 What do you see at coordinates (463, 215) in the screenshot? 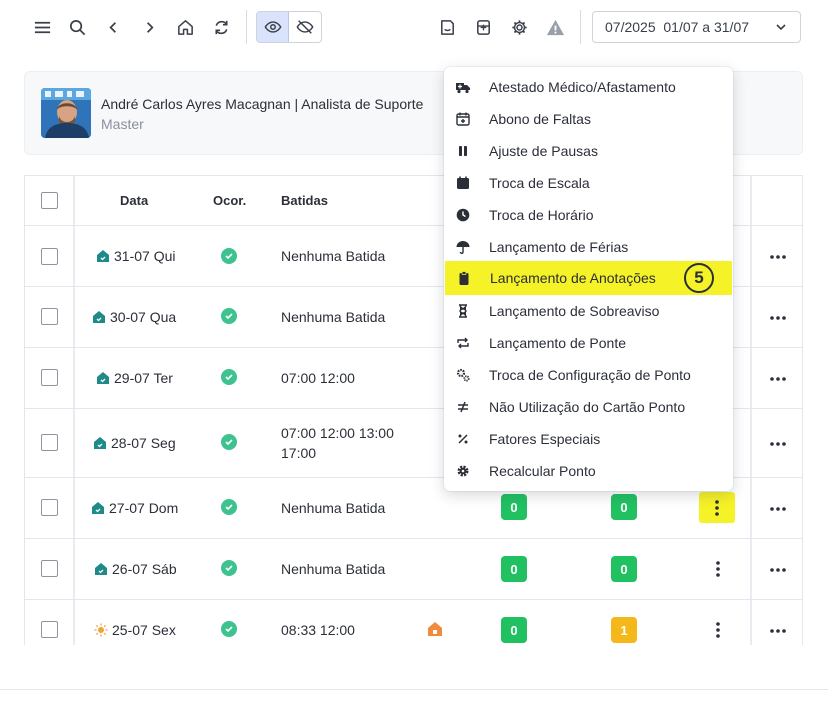
I see `clock-icon` at bounding box center [463, 215].